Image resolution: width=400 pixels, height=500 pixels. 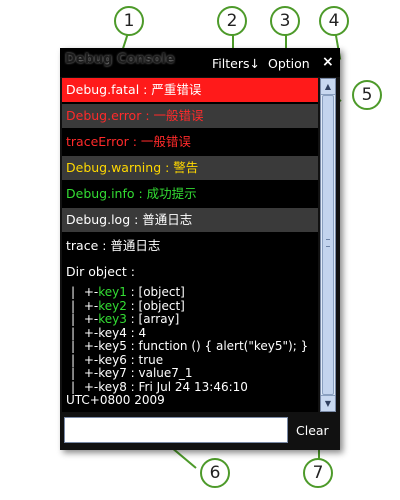 I want to click on log-entry-info: Debug.info : 成功提示, so click(x=190, y=194).